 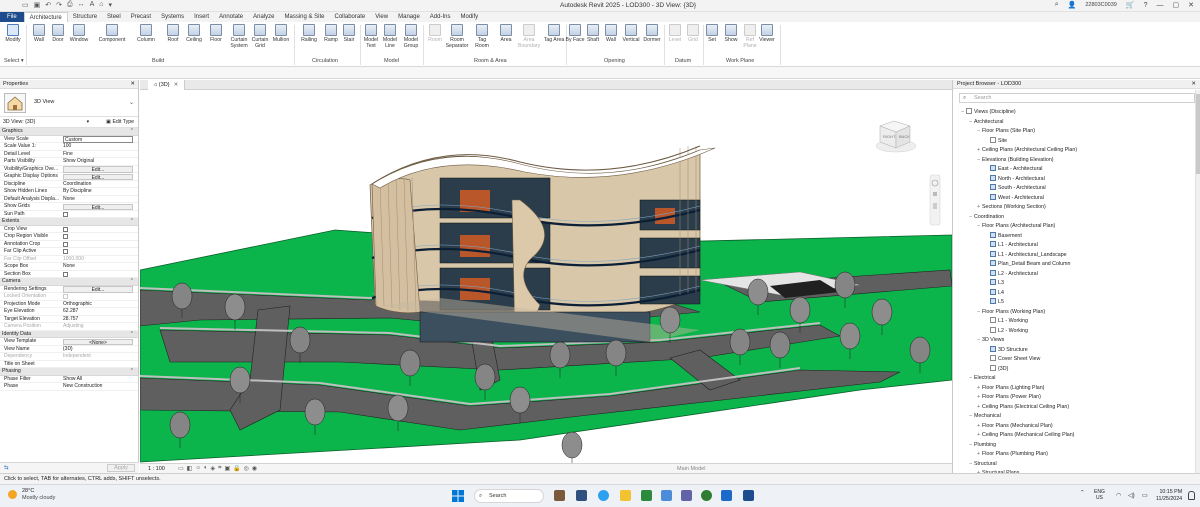 I want to click on volume-icon: ◁), so click(x=1131, y=495).